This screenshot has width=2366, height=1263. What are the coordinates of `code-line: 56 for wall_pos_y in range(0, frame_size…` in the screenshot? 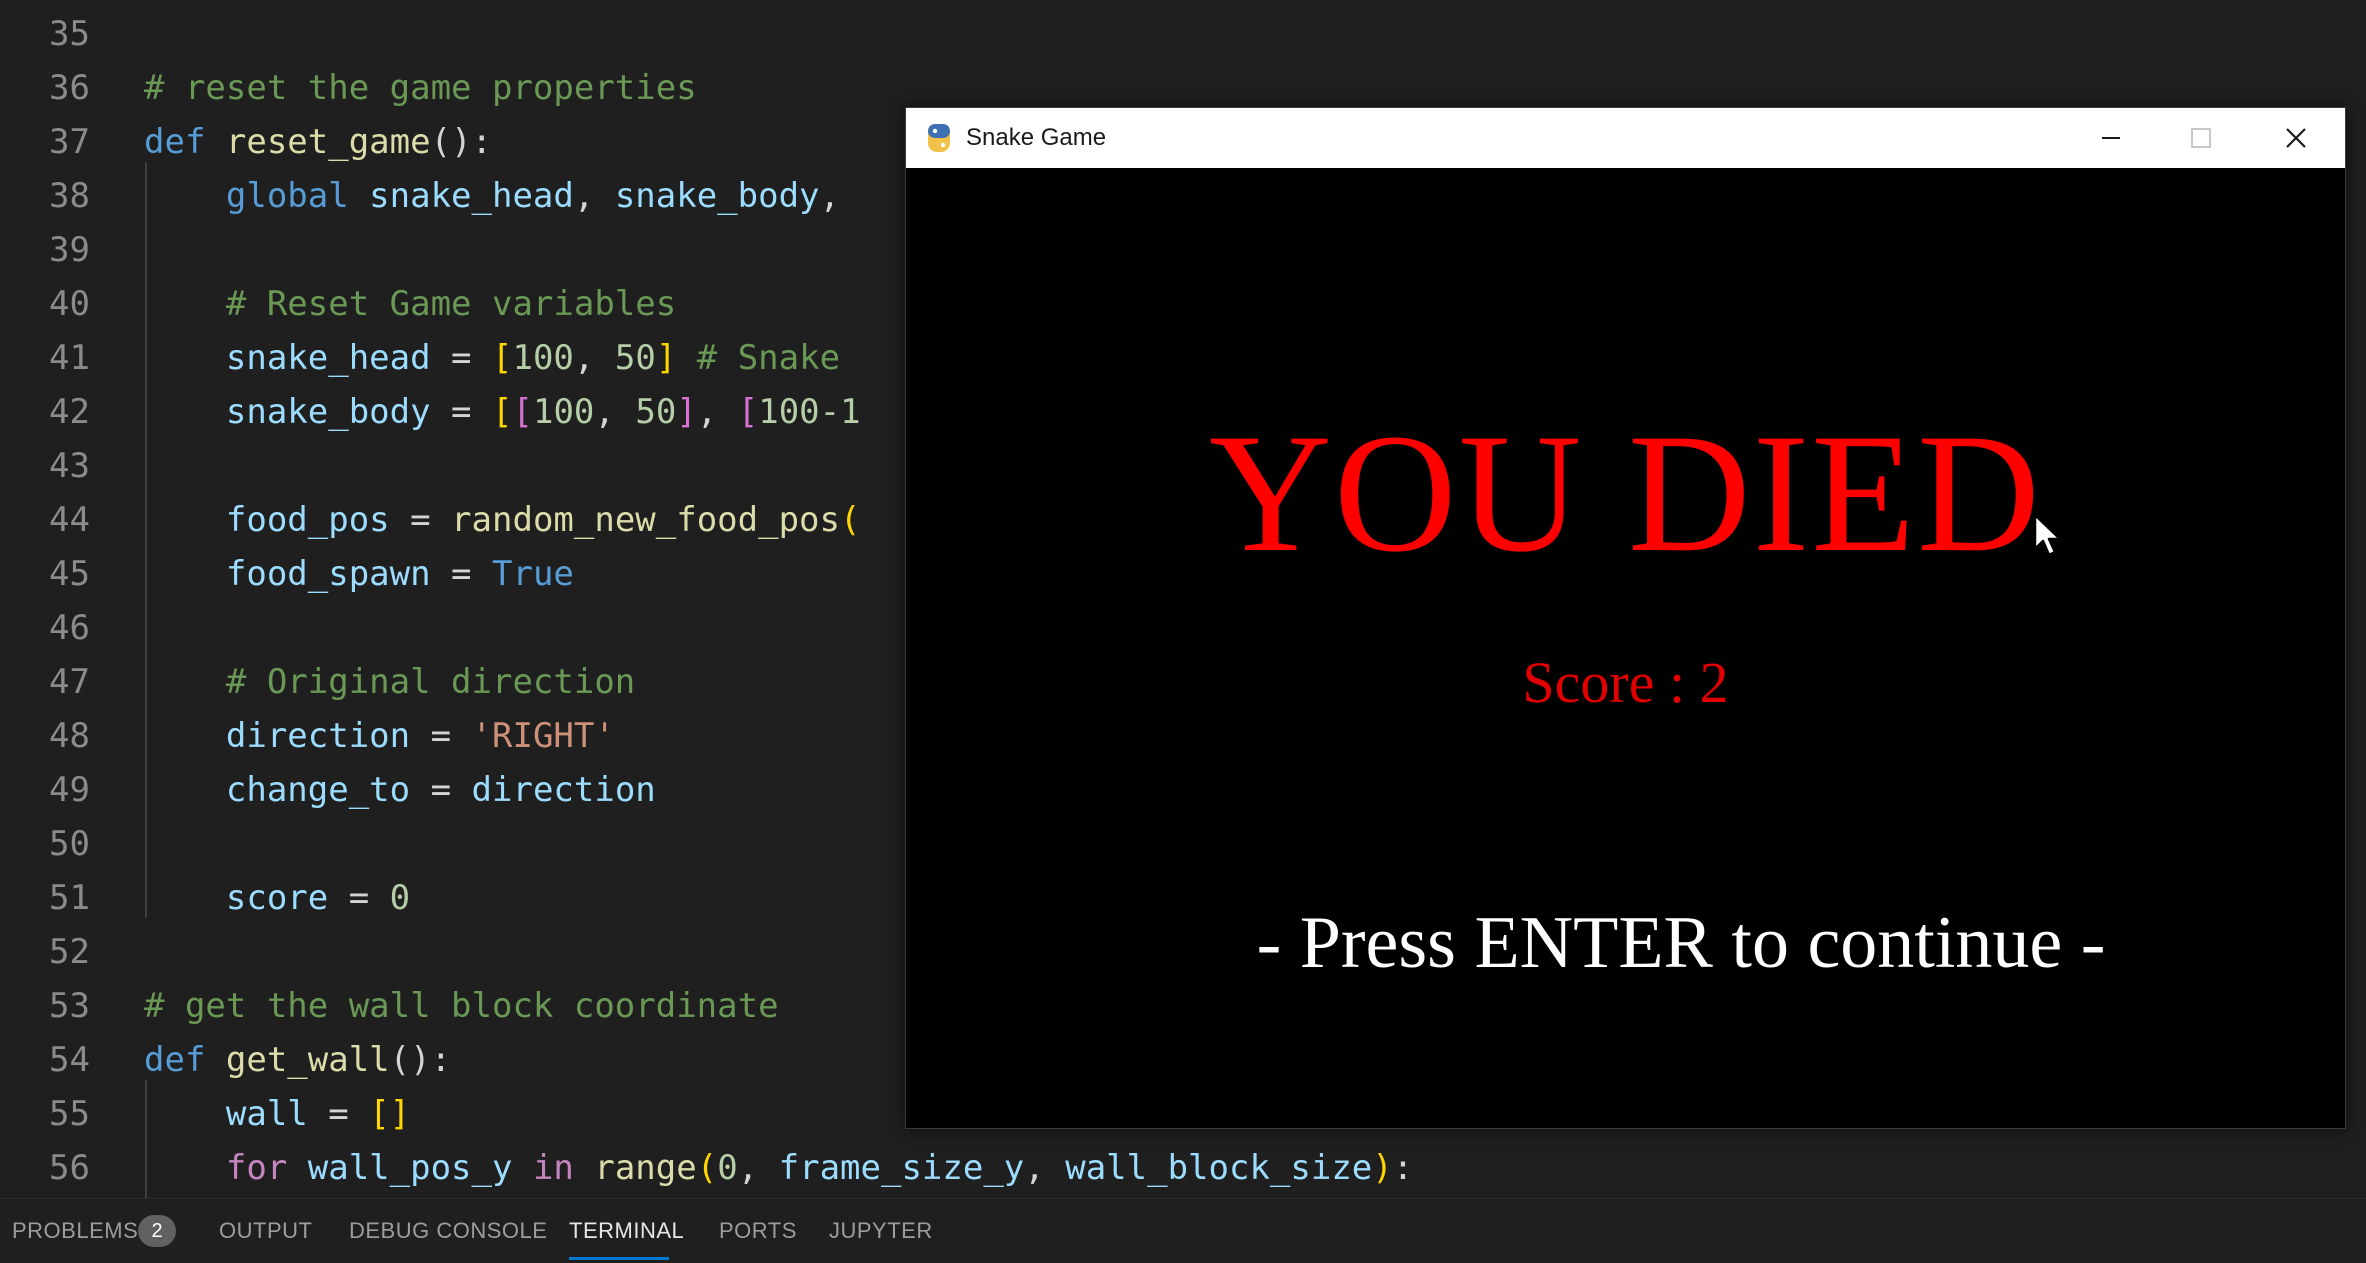 It's located at (1183, 1168).